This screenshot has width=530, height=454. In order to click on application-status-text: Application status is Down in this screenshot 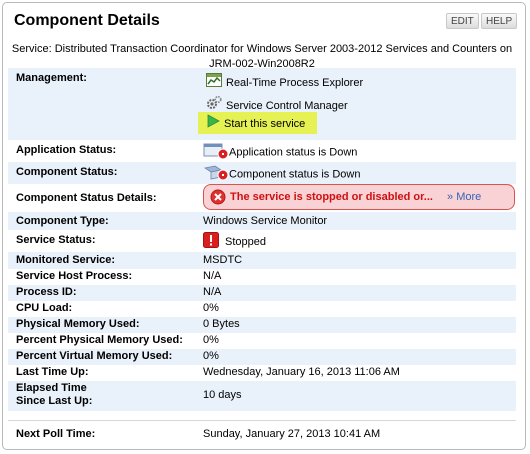, I will do `click(293, 152)`.